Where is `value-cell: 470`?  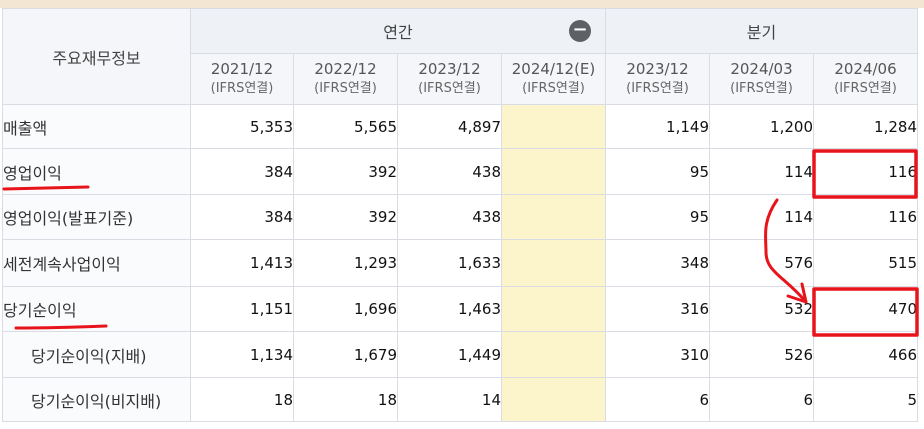 value-cell: 470 is located at coordinates (865, 309).